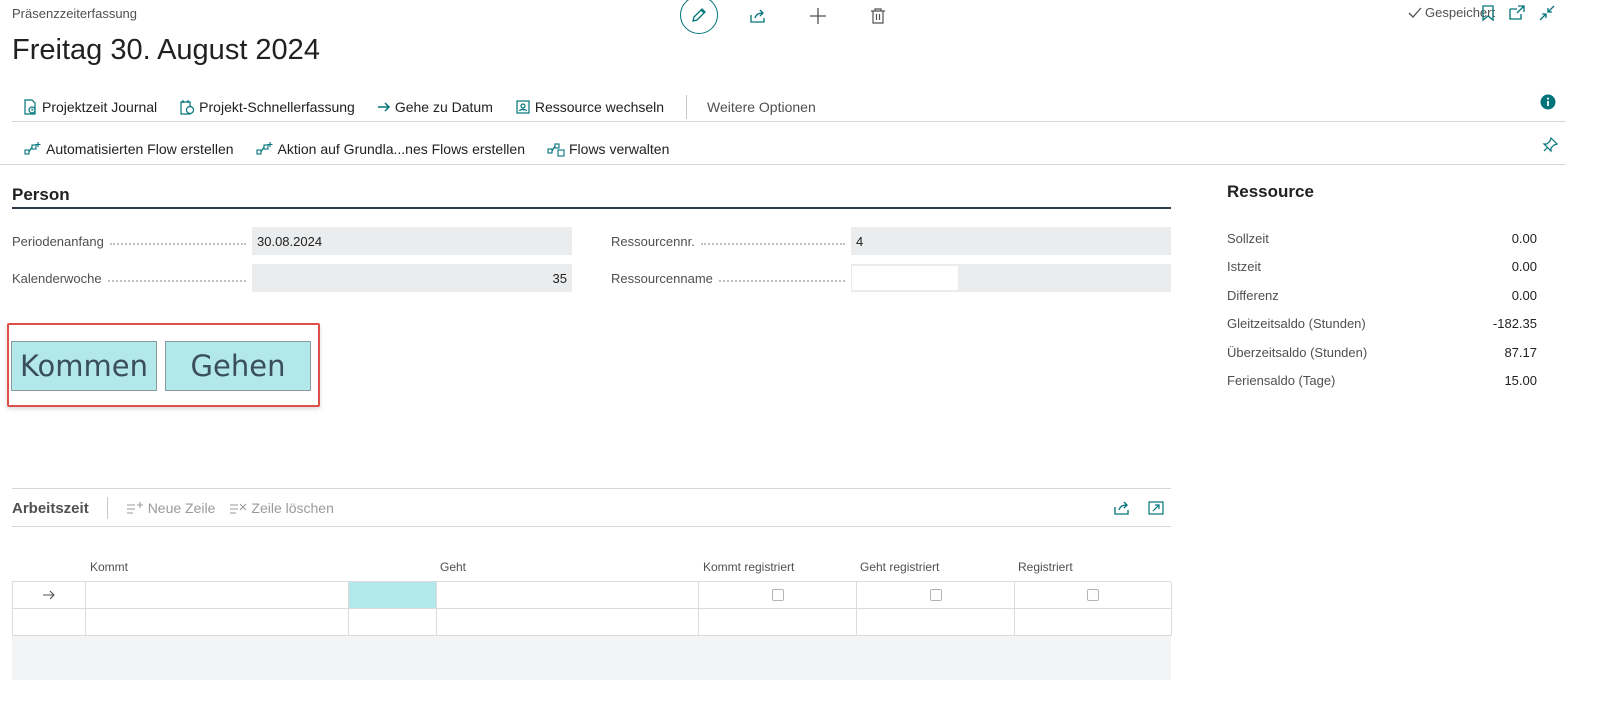 The width and height of the screenshot is (1624, 714). What do you see at coordinates (936, 622) in the screenshot?
I see `geht-registriert-cell` at bounding box center [936, 622].